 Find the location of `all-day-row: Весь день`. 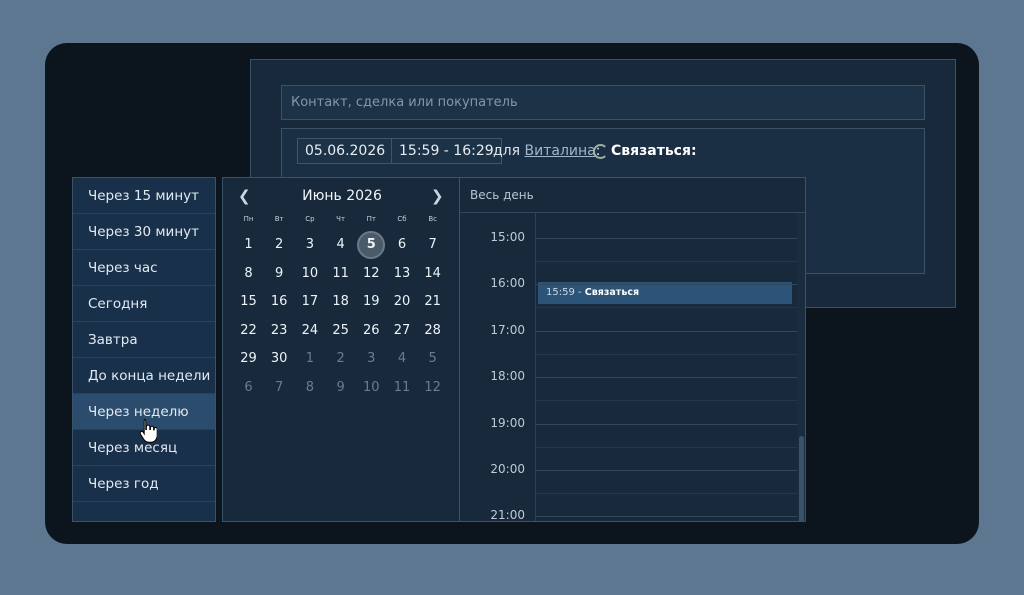

all-day-row: Весь день is located at coordinates (632, 195).